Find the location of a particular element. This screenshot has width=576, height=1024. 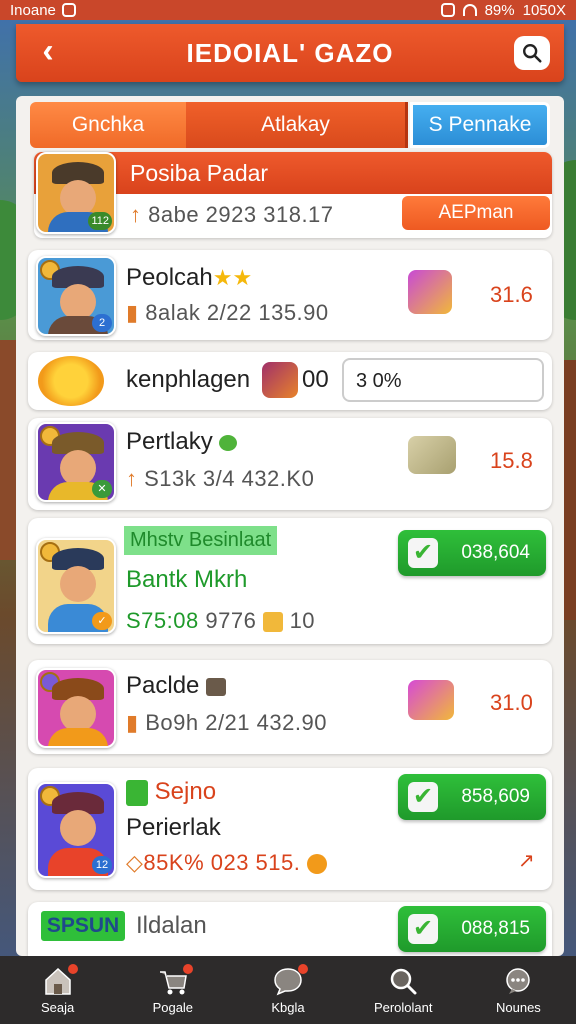

nav-item-3: Kbgla is located at coordinates (287, 990).